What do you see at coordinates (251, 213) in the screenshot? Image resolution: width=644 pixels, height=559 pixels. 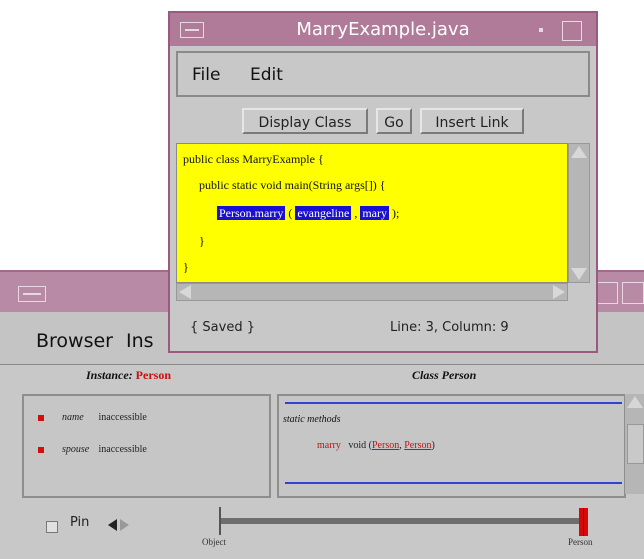 I see `method-link: Person.marry` at bounding box center [251, 213].